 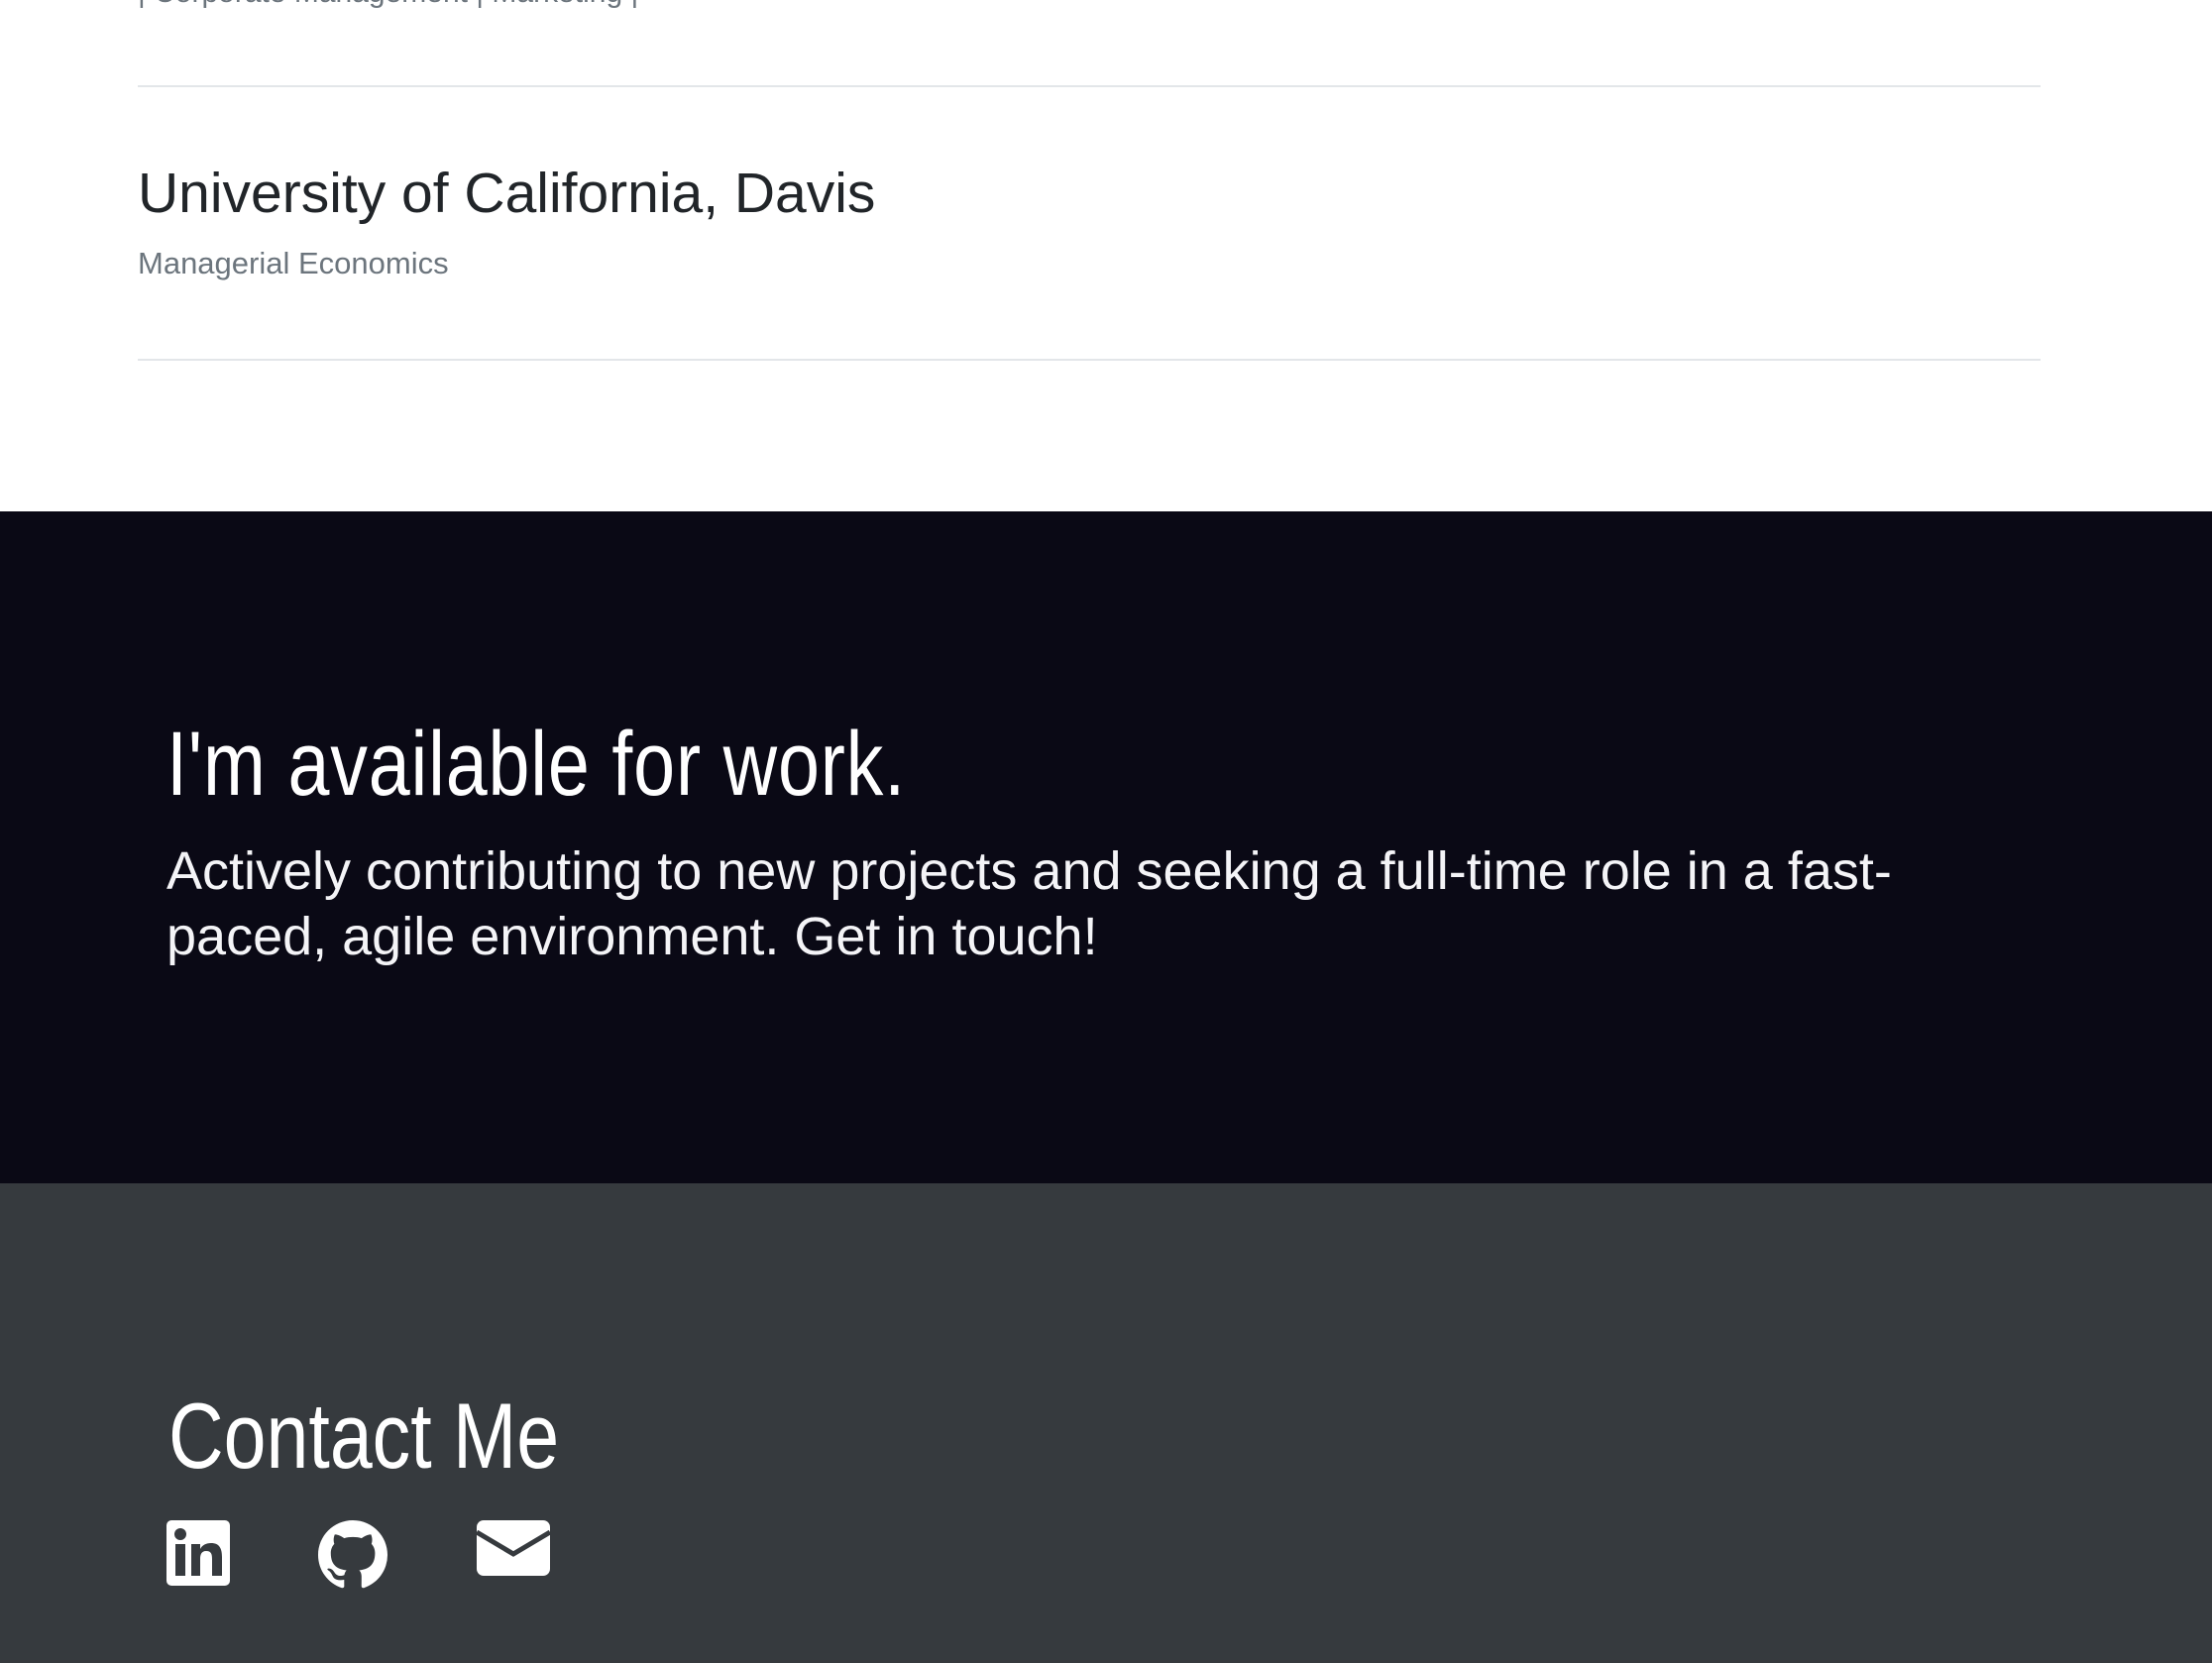 I want to click on envelope-icon, so click(x=513, y=1548).